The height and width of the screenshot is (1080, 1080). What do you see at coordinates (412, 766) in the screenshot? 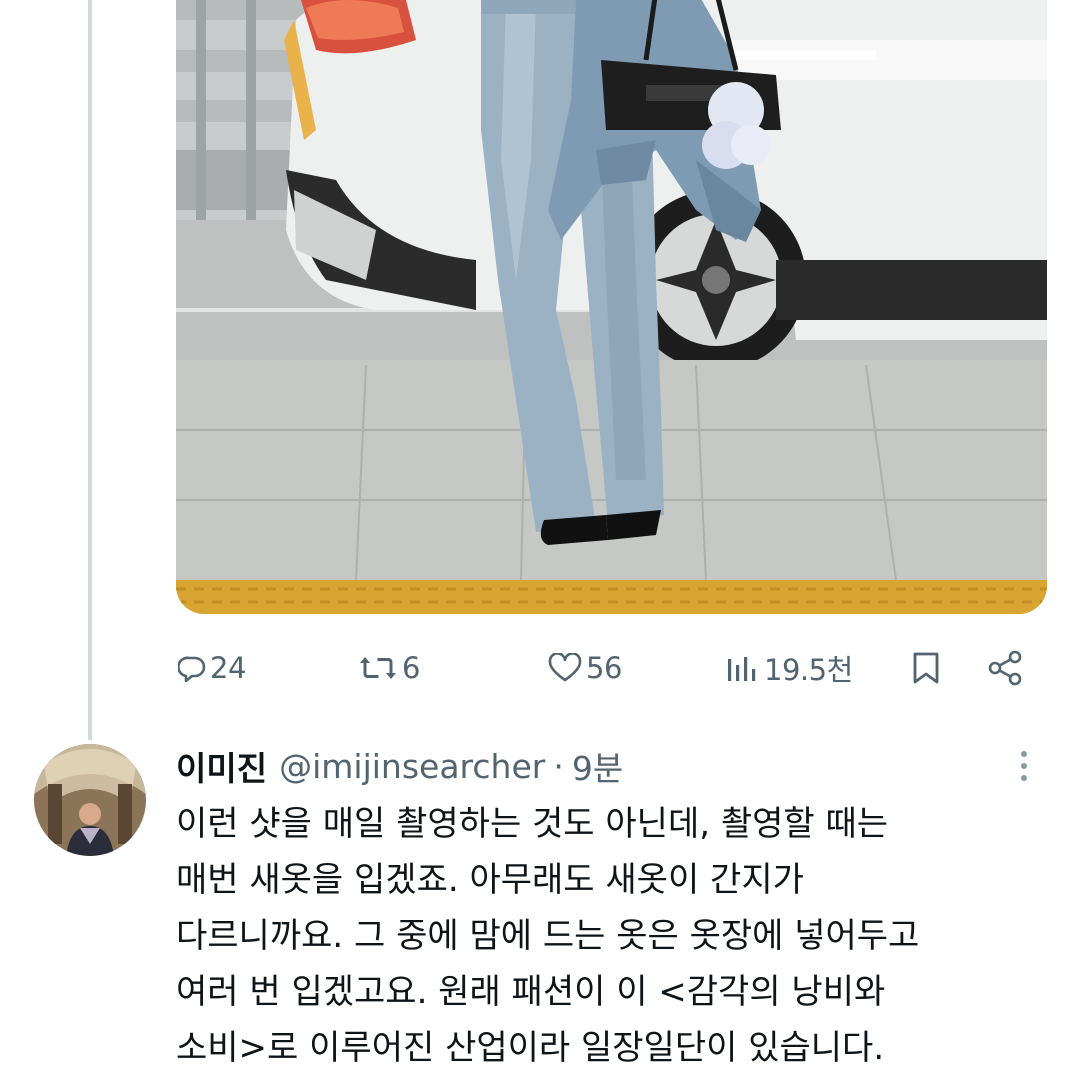
I see `user-handle: @imijinsearcher` at bounding box center [412, 766].